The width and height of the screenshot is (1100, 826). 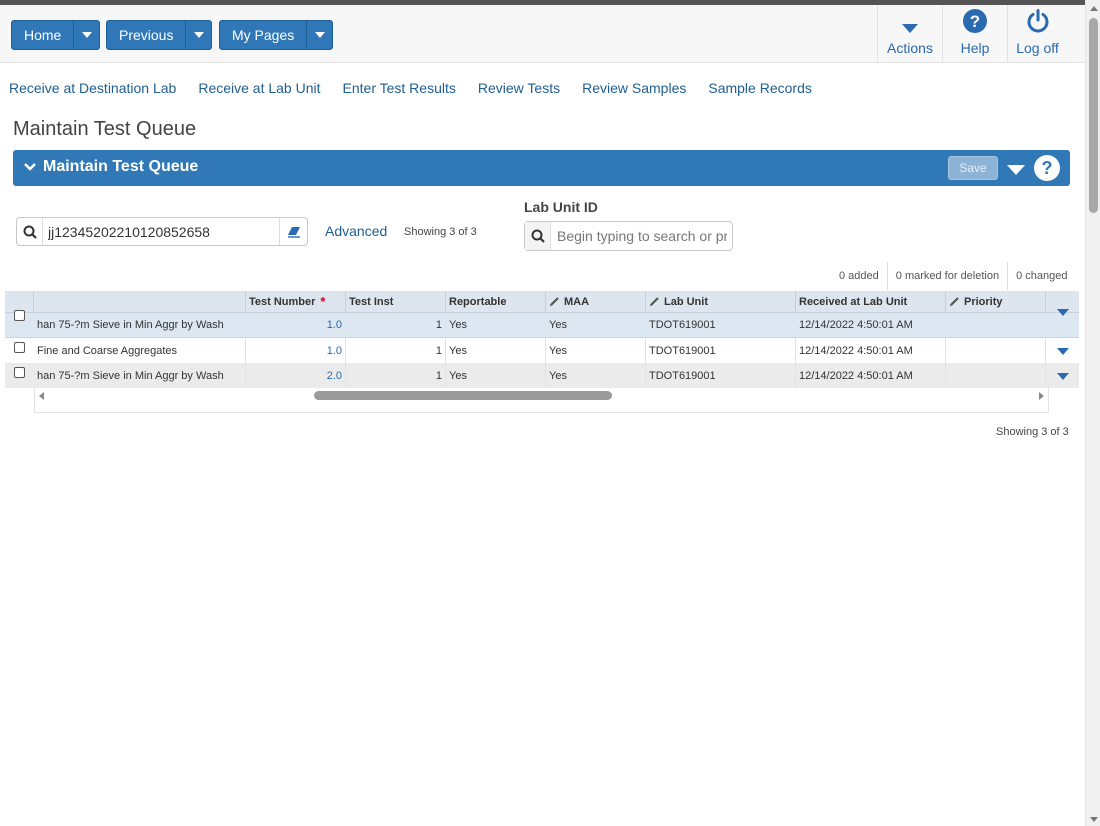 What do you see at coordinates (396, 325) in the screenshot?
I see `cell-test-inst: 1` at bounding box center [396, 325].